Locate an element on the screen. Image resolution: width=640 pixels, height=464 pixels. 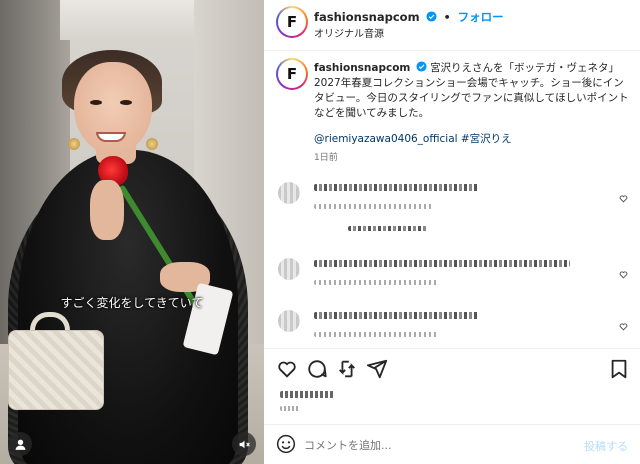
woven-handbag is located at coordinates (56, 370).